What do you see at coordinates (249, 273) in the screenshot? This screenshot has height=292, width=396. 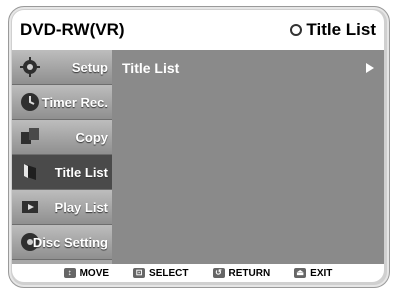 I see `footer-return-label: RETURN` at bounding box center [249, 273].